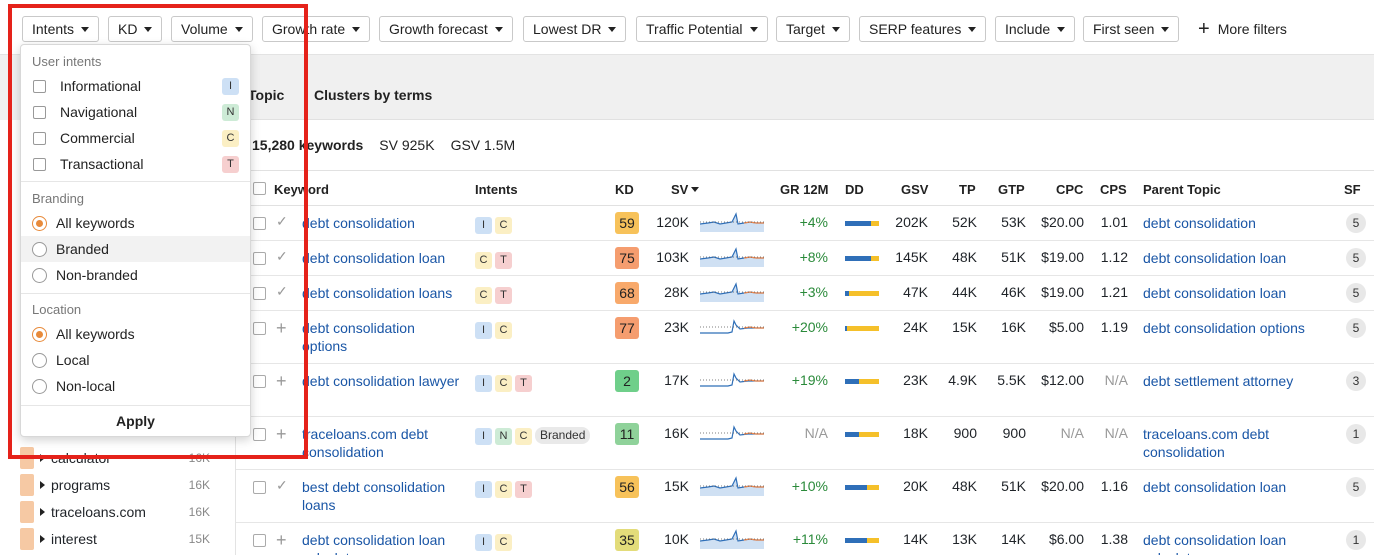  I want to click on more-filters-button: + More filters, so click(1242, 29).